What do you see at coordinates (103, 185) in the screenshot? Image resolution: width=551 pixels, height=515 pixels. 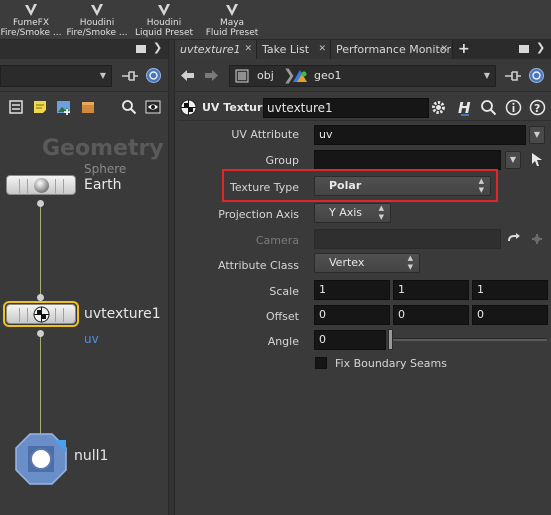 I see `node-name-earth: Earth` at bounding box center [103, 185].